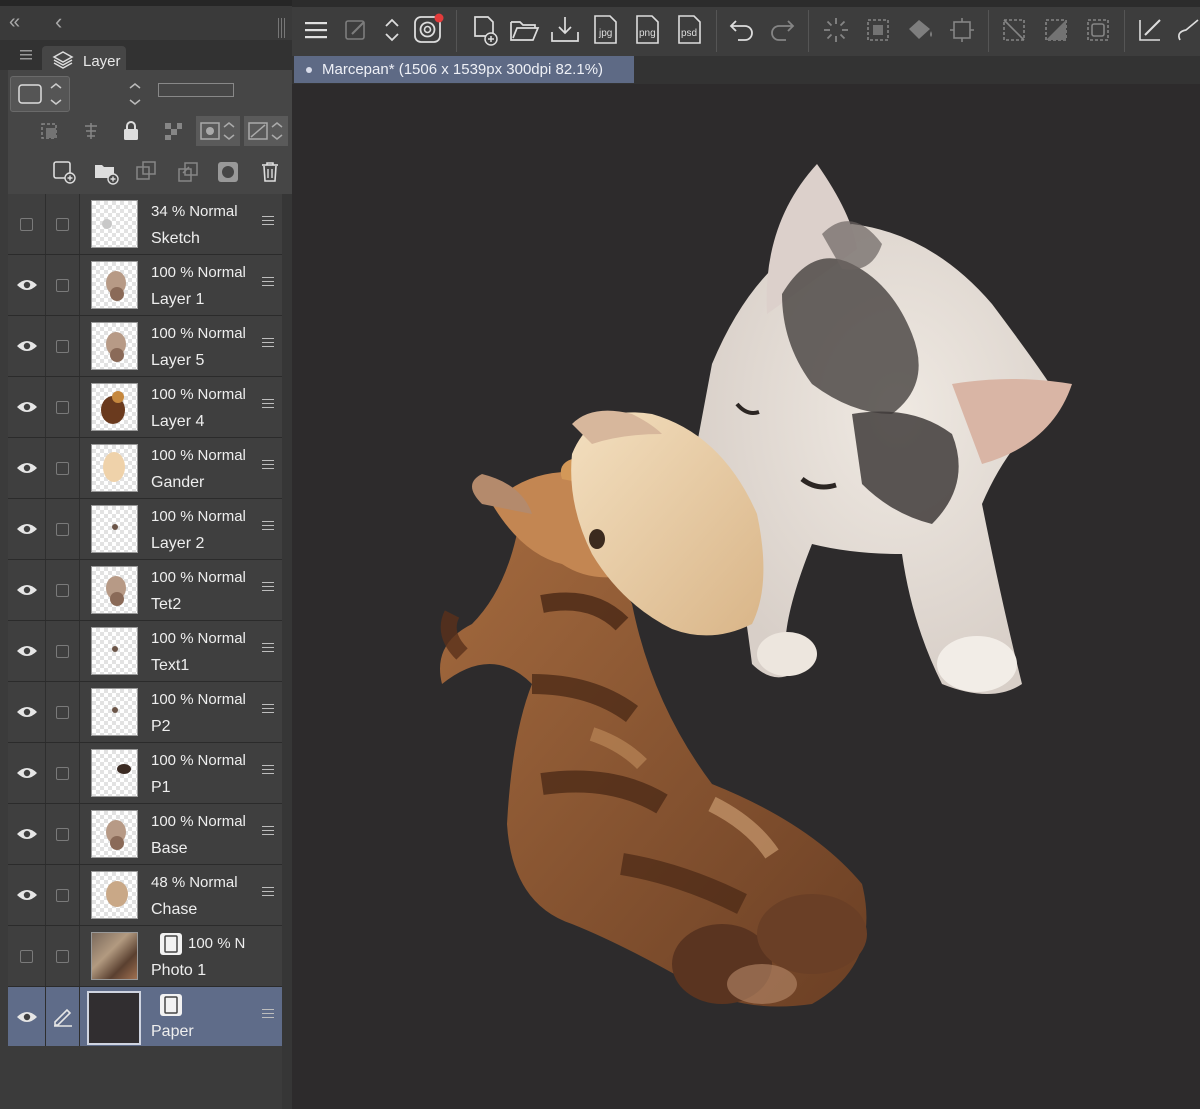 This screenshot has height=1109, width=1200. What do you see at coordinates (145, 529) in the screenshot?
I see `layer-row: 100 % Normal Layer 2` at bounding box center [145, 529].